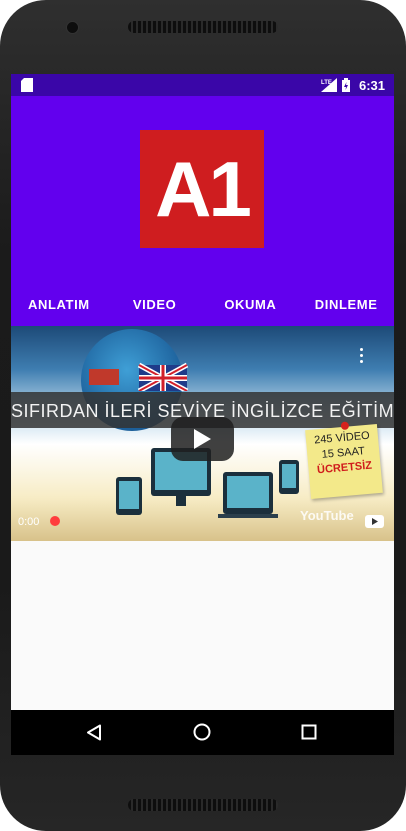  I want to click on status-icons: LTE 6:31, so click(352, 85).